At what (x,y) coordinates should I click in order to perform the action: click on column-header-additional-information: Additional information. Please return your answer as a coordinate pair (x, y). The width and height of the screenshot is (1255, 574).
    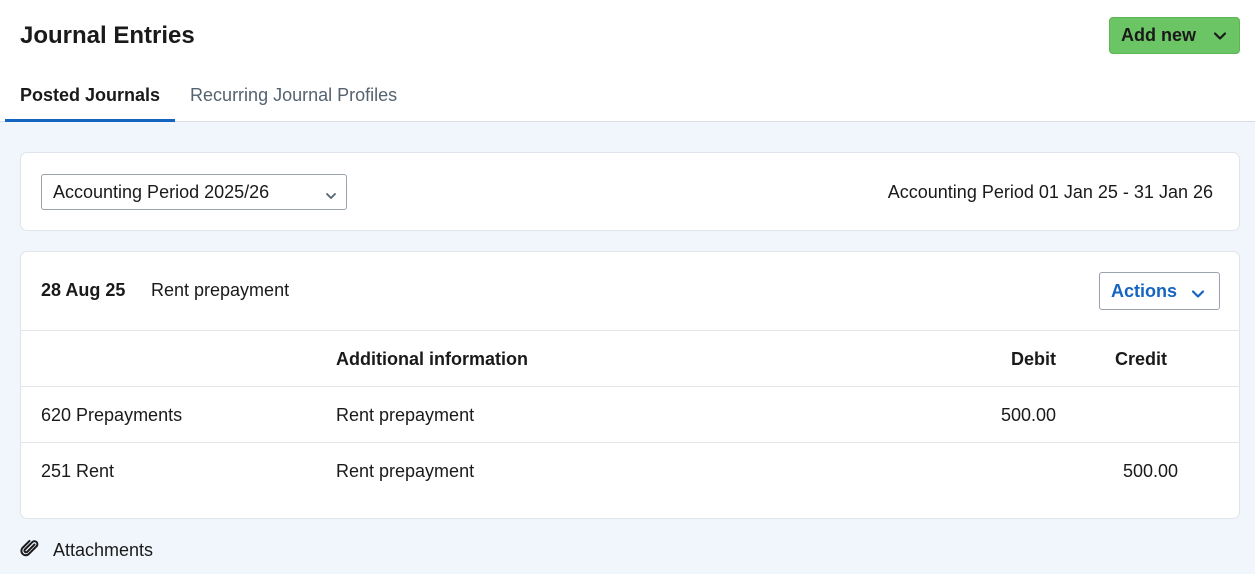
    Looking at the image, I should click on (432, 359).